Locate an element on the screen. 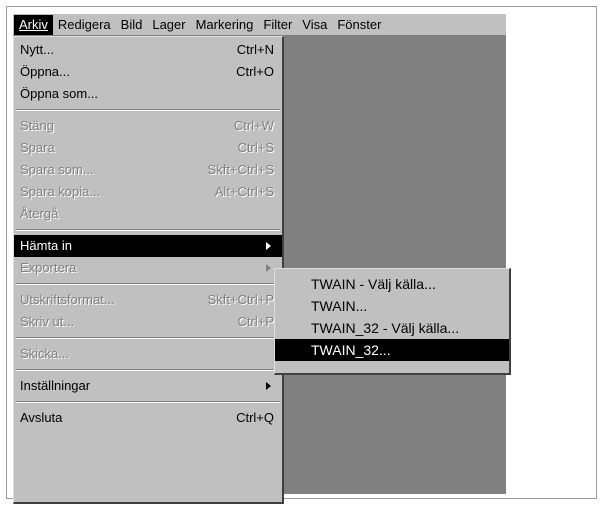 The height and width of the screenshot is (507, 605). nytt-shortcut: Ctrl+N is located at coordinates (255, 49).